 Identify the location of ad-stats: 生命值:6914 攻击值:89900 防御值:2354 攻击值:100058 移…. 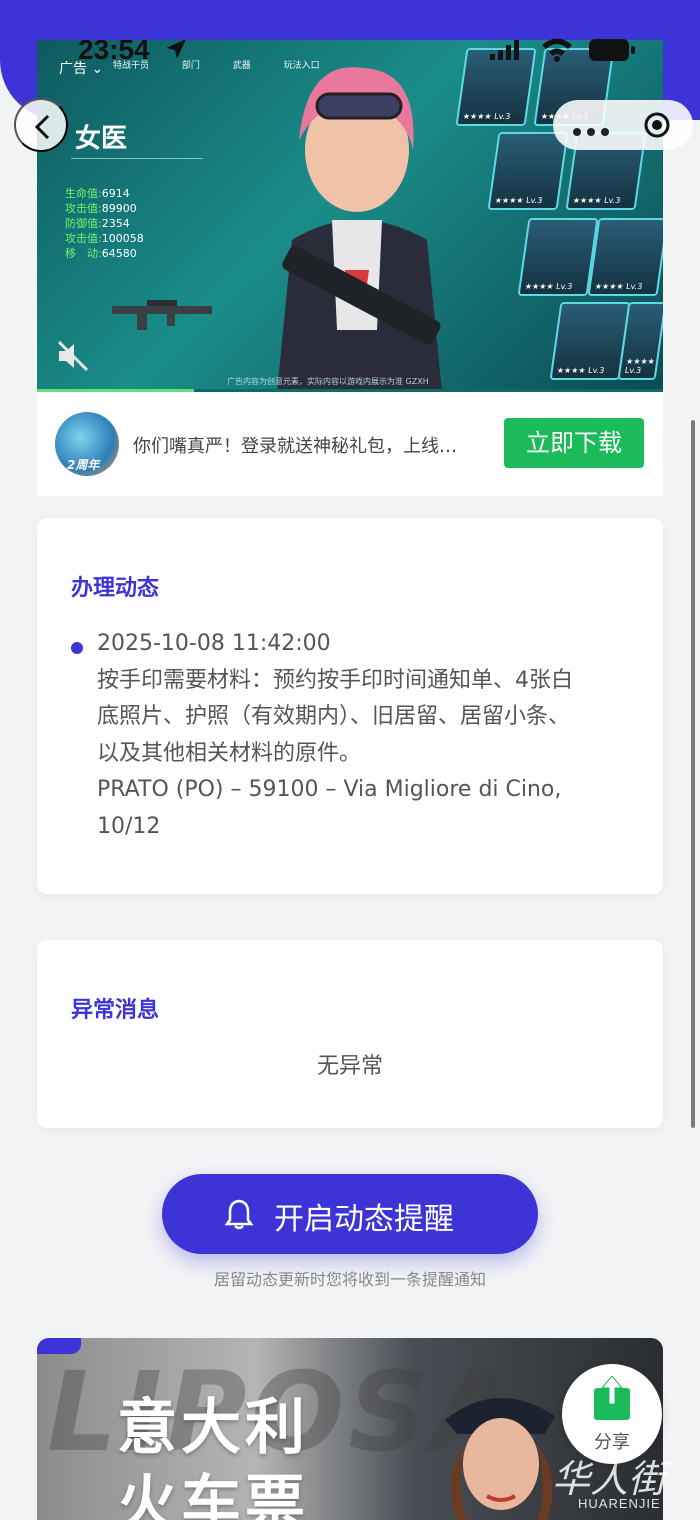
(104, 223).